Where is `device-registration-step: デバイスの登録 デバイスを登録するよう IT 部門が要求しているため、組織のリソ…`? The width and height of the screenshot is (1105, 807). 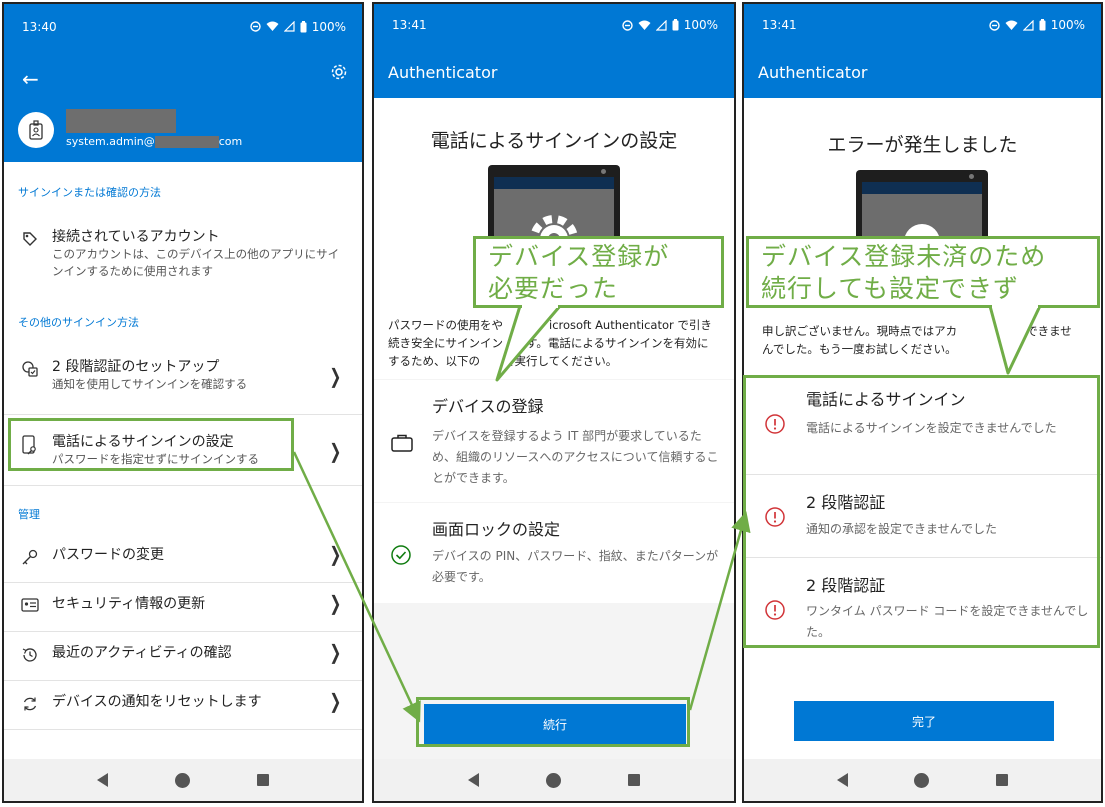 device-registration-step: デバイスの登録 デバイスを登録するよう IT 部門が要求しているため、組織のリソ… is located at coordinates (554, 441).